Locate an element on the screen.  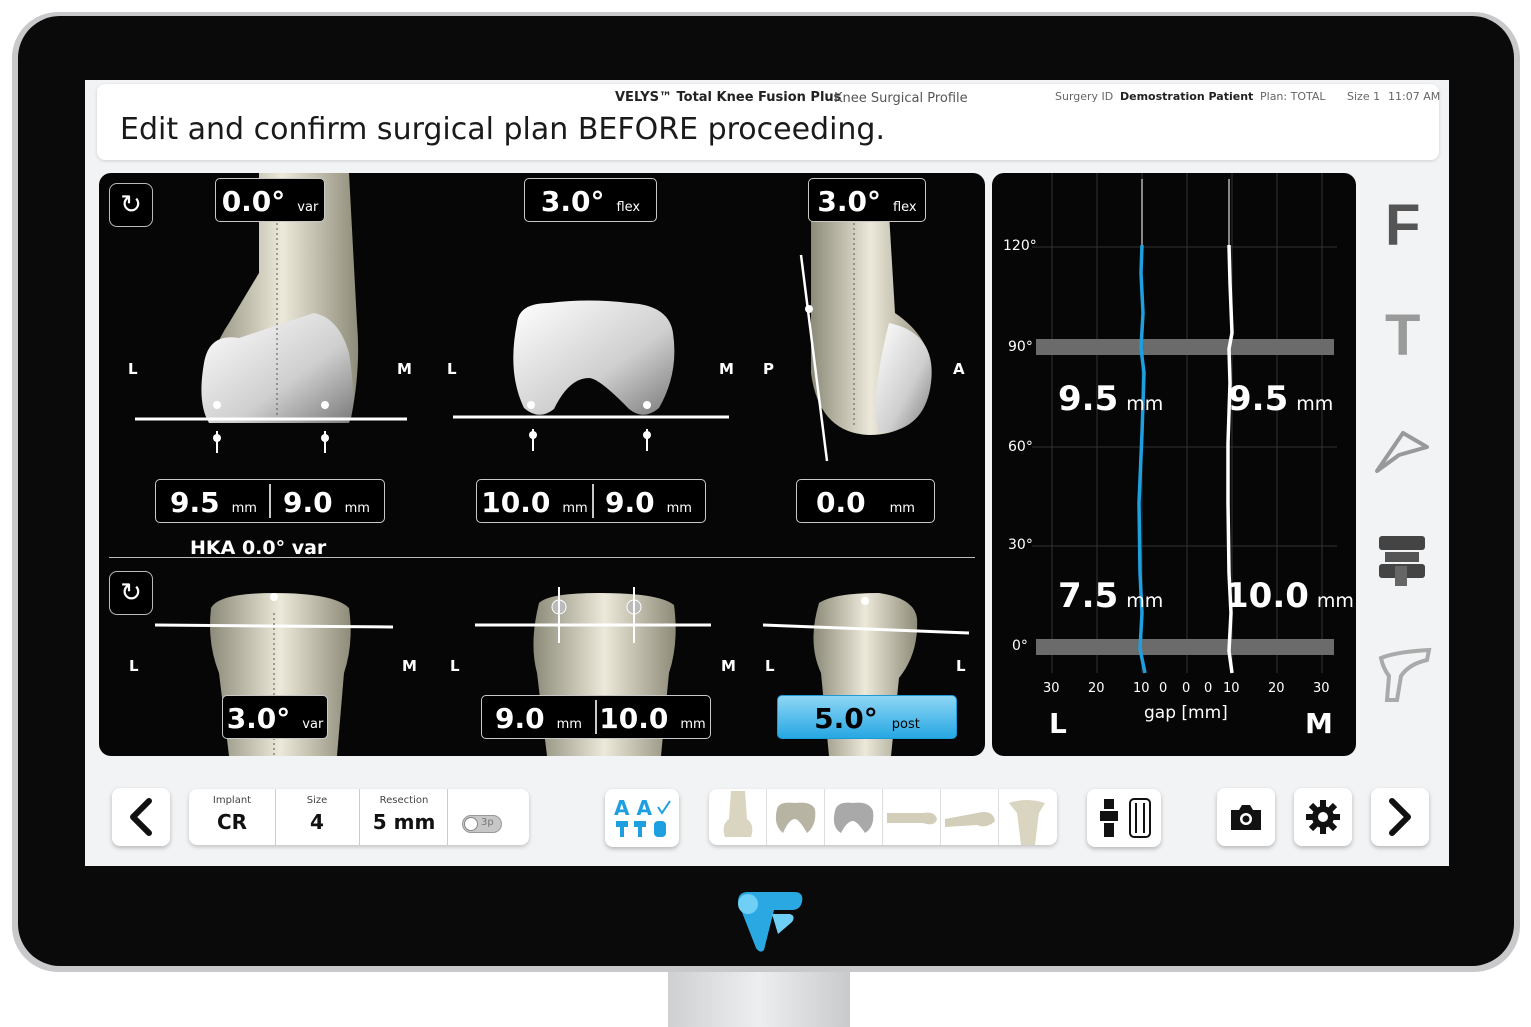
femur-axial-angle-box: 3.0° flex is located at coordinates (590, 200).